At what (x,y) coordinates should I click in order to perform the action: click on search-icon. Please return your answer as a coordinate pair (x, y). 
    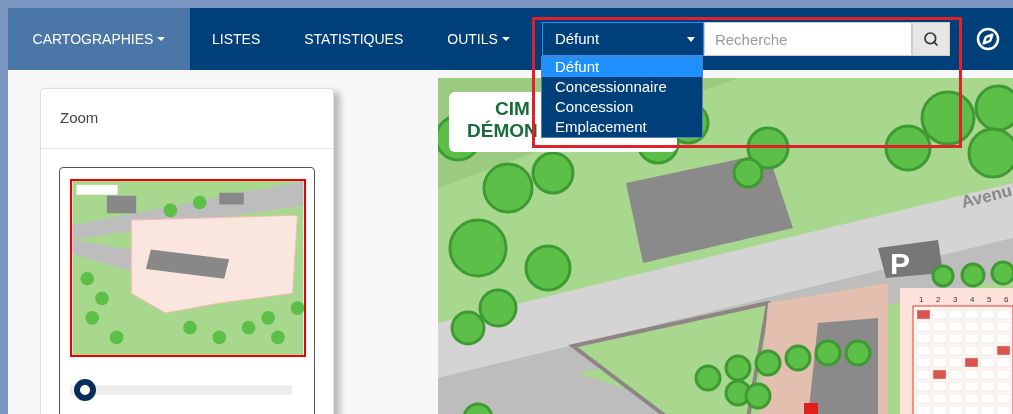
    Looking at the image, I should click on (930, 39).